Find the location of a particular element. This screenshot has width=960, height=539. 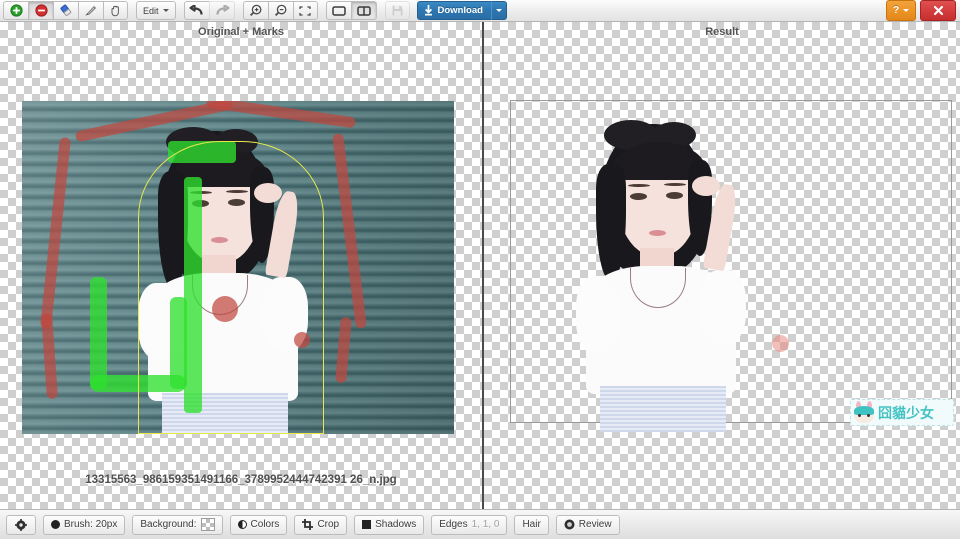

help-button: ? is located at coordinates (901, 10).